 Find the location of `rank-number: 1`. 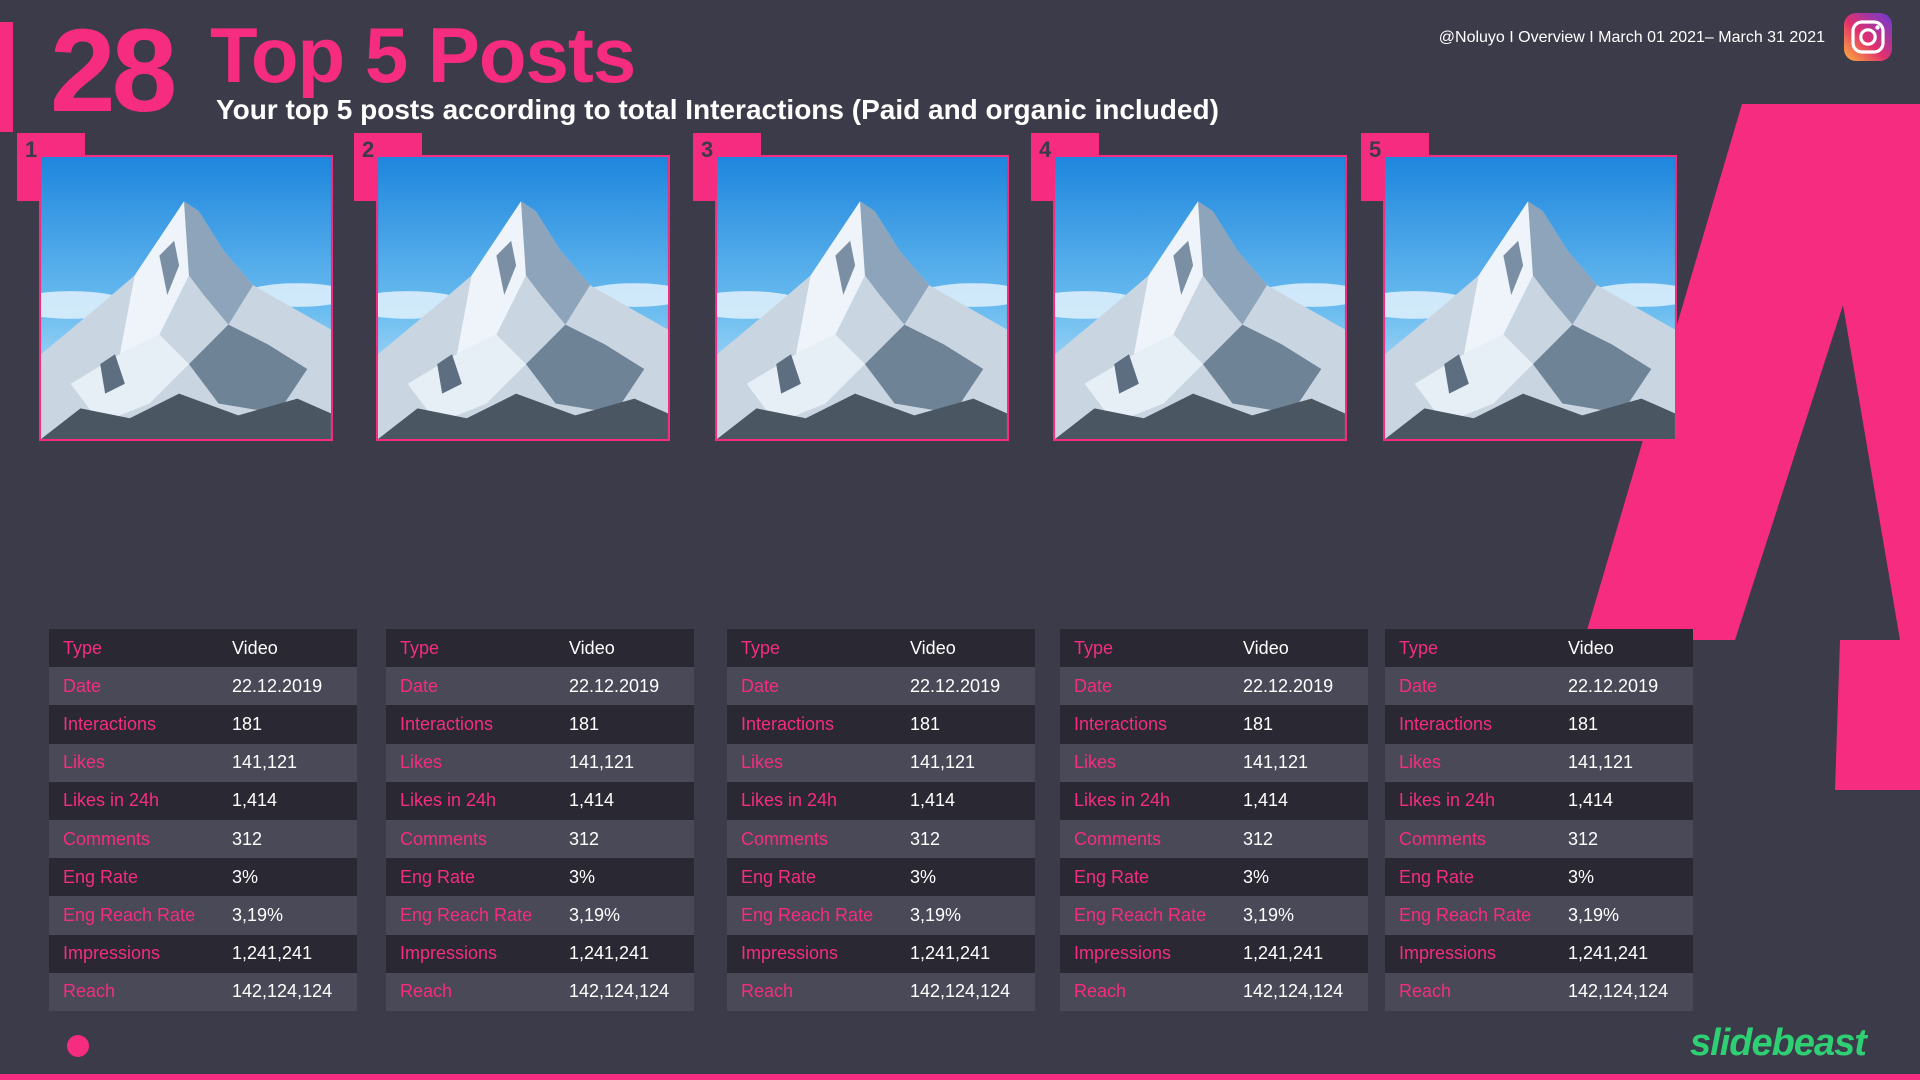

rank-number: 1 is located at coordinates (31, 149).